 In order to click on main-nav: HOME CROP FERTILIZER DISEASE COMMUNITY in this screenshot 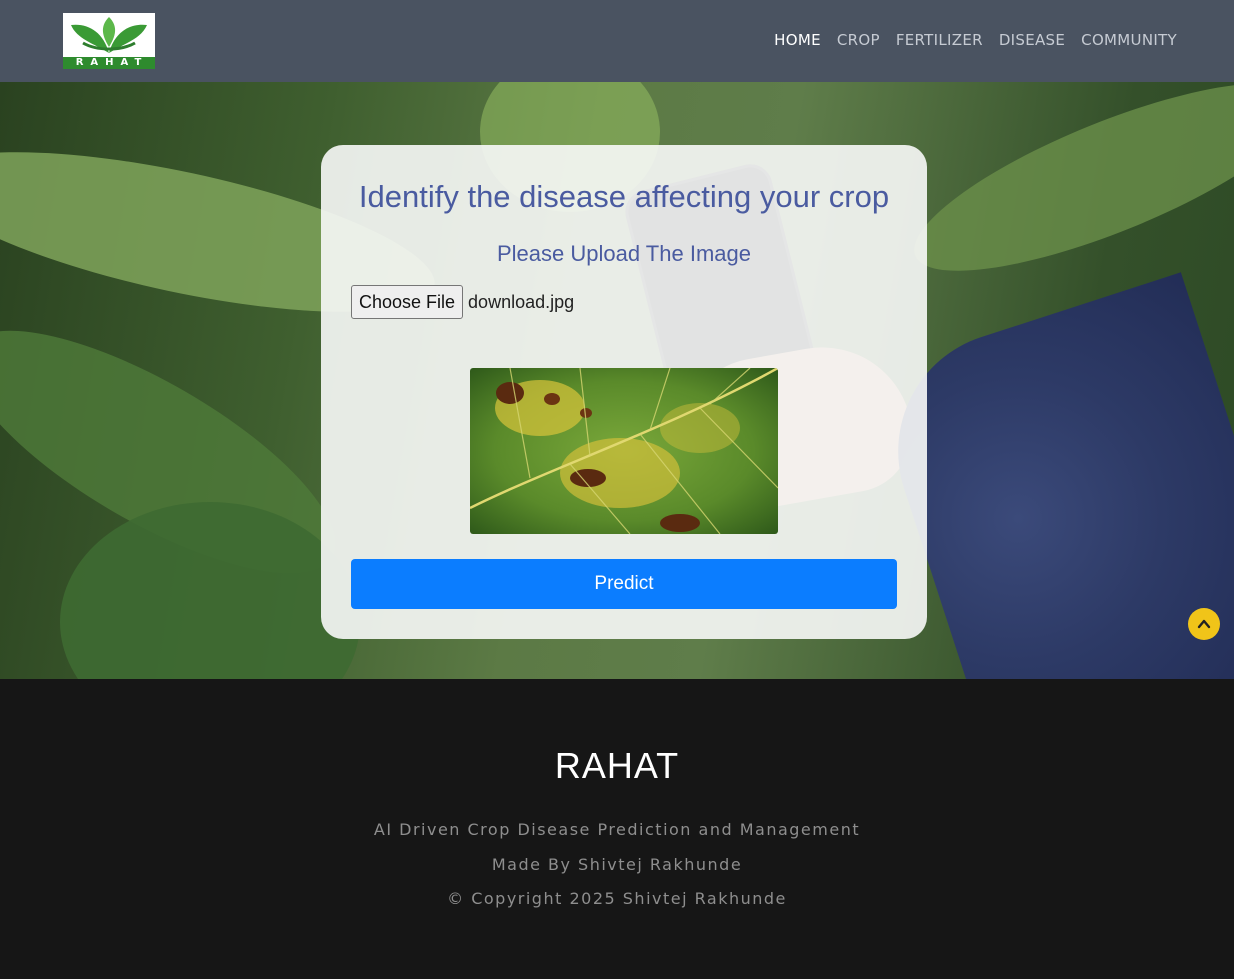, I will do `click(975, 40)`.